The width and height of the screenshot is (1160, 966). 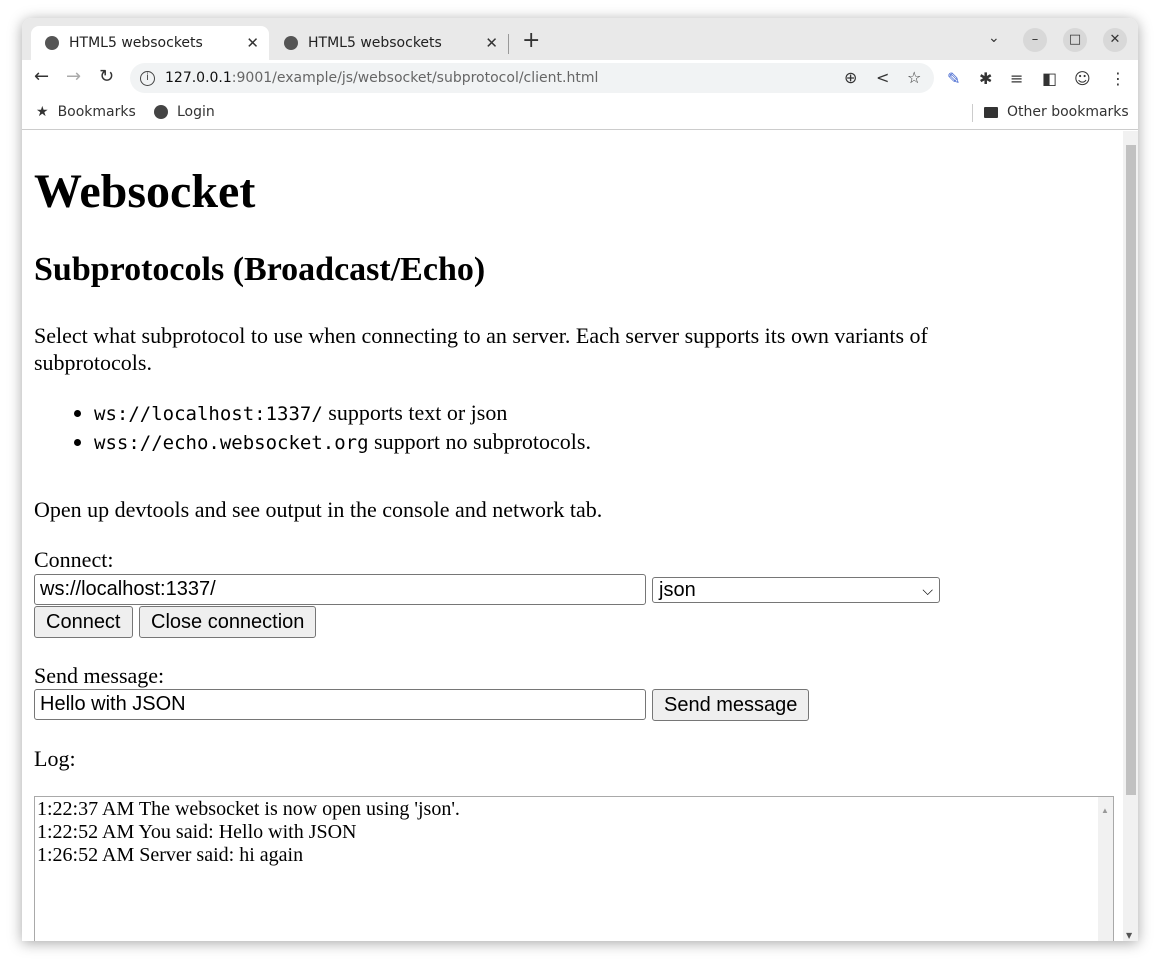 I want to click on server-desc: supports text or json, so click(x=415, y=412).